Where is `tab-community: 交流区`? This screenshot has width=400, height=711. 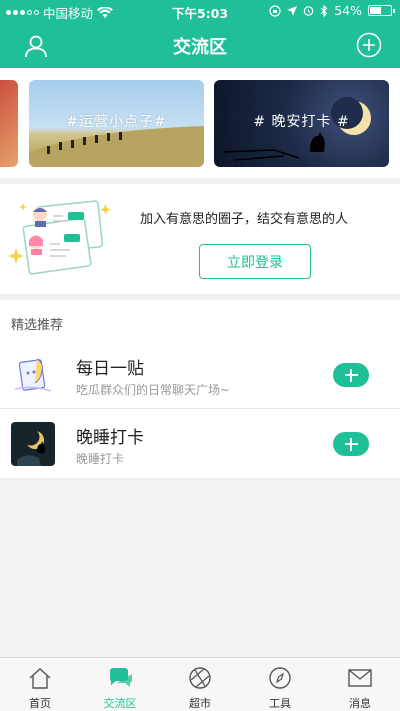 tab-community: 交流区 is located at coordinates (120, 684).